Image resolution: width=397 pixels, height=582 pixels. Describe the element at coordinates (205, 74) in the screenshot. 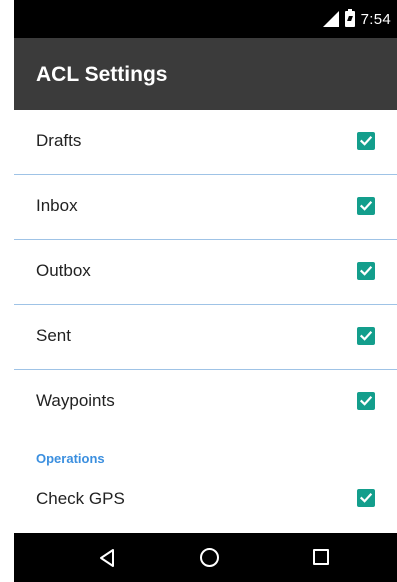

I see `app-bar: ACL Settings` at that location.